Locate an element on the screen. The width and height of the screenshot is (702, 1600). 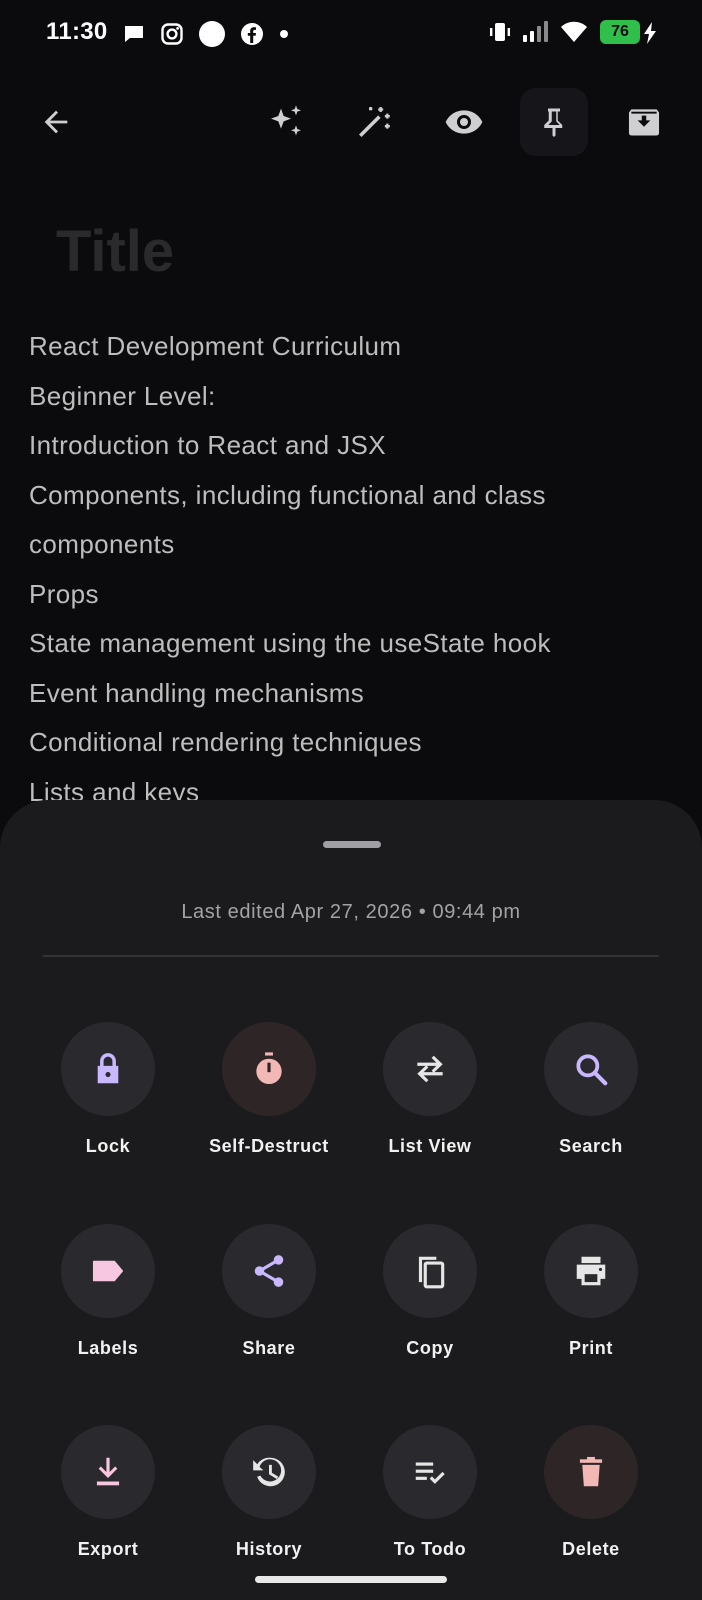
chat-icon is located at coordinates (134, 34).